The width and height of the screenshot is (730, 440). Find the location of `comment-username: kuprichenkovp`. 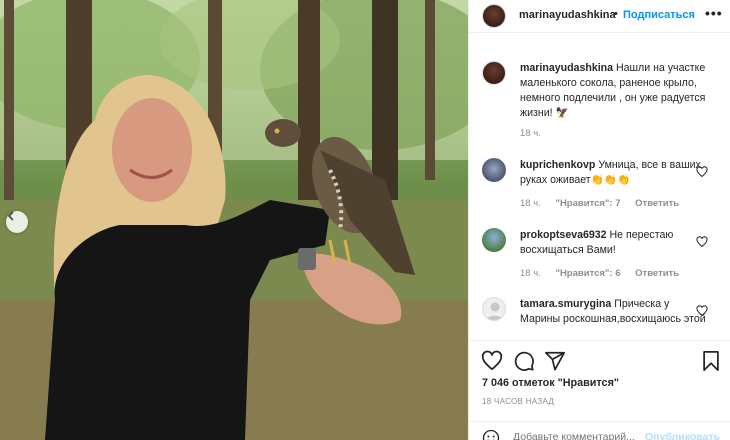

comment-username: kuprichenkovp is located at coordinates (557, 165).